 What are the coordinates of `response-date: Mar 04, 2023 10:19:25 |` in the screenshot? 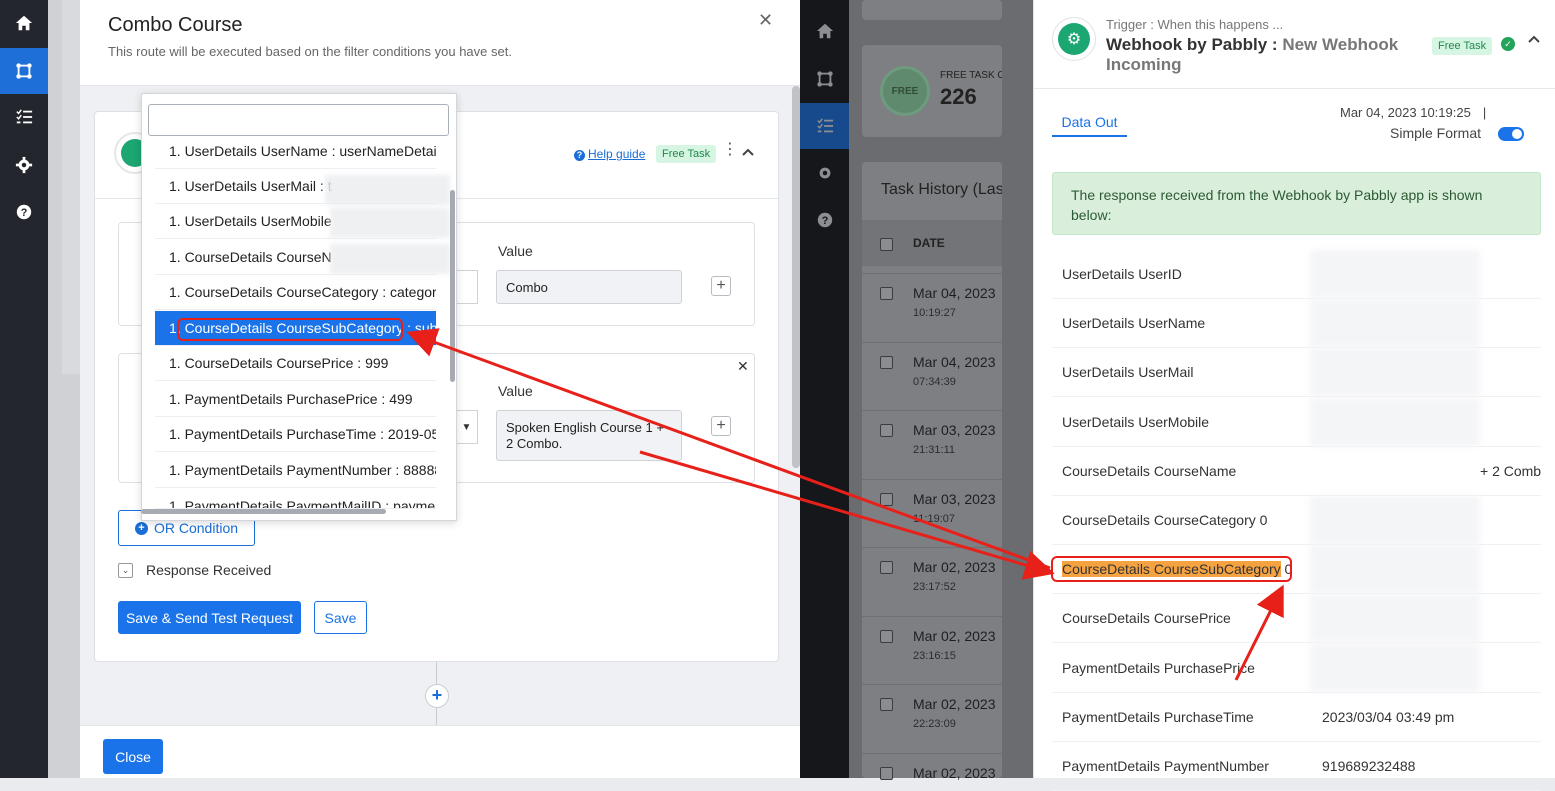 It's located at (1413, 112).